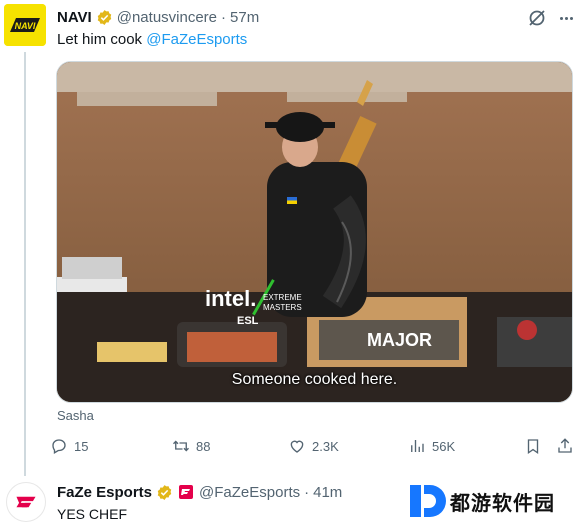  I want to click on intel-logo: intel., so click(230, 298).